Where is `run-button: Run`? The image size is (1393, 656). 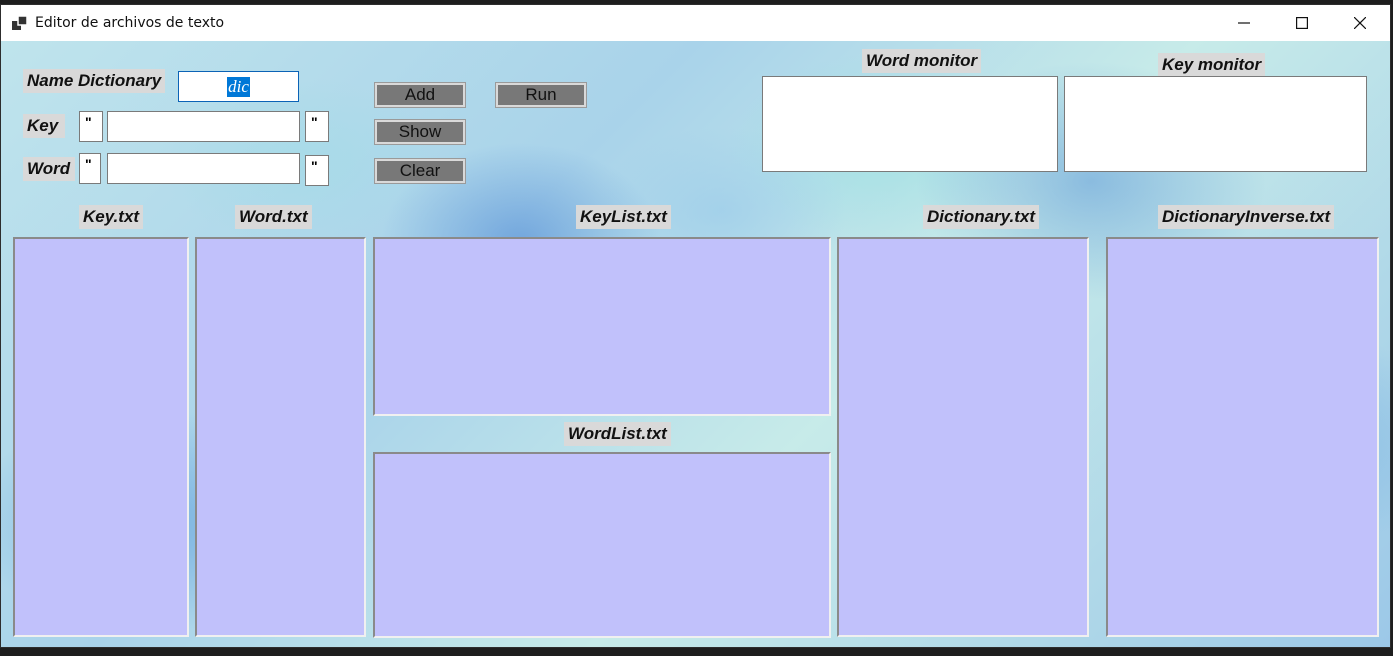
run-button: Run is located at coordinates (541, 95).